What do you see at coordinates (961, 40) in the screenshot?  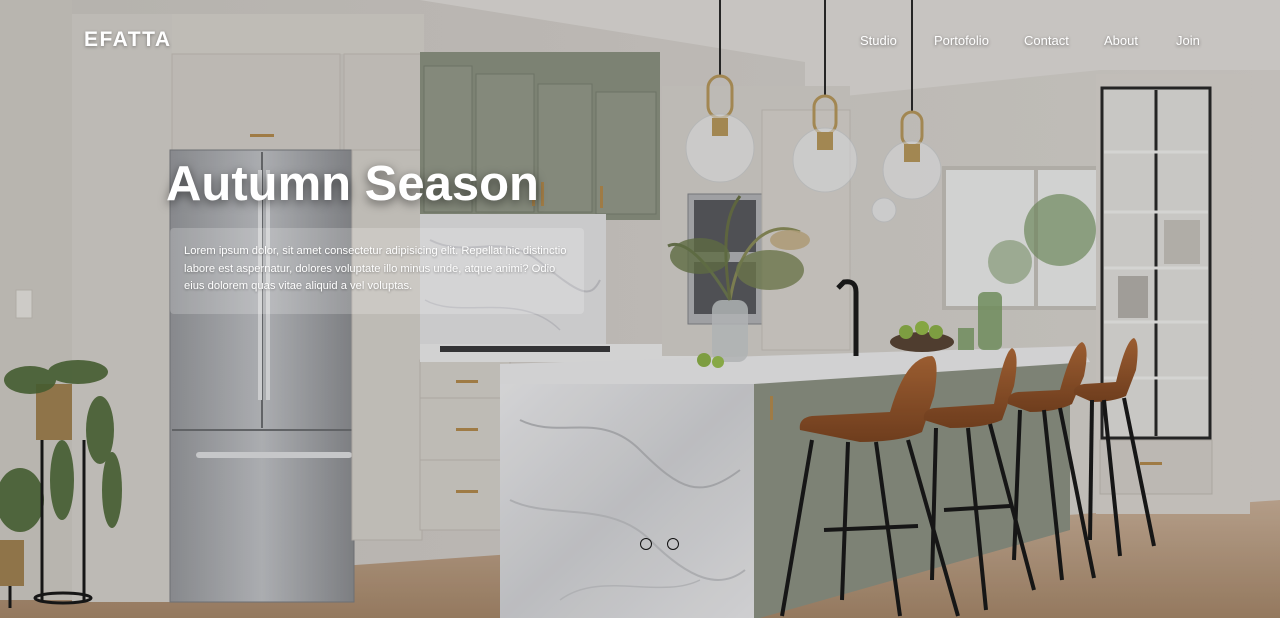 I see `nav-link-portofolio: Portofolio` at bounding box center [961, 40].